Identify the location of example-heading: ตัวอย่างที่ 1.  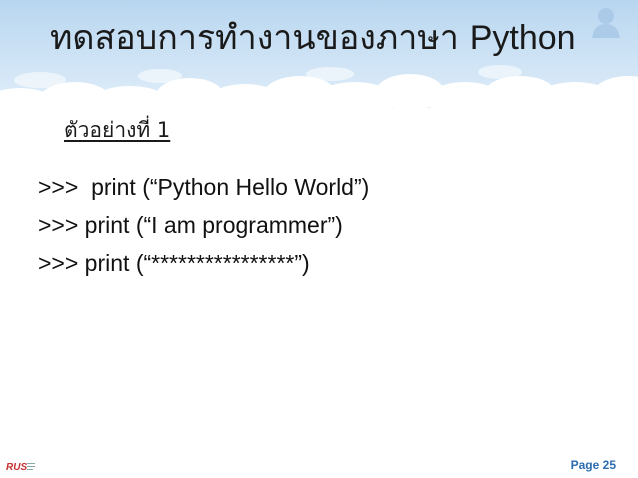
(117, 130).